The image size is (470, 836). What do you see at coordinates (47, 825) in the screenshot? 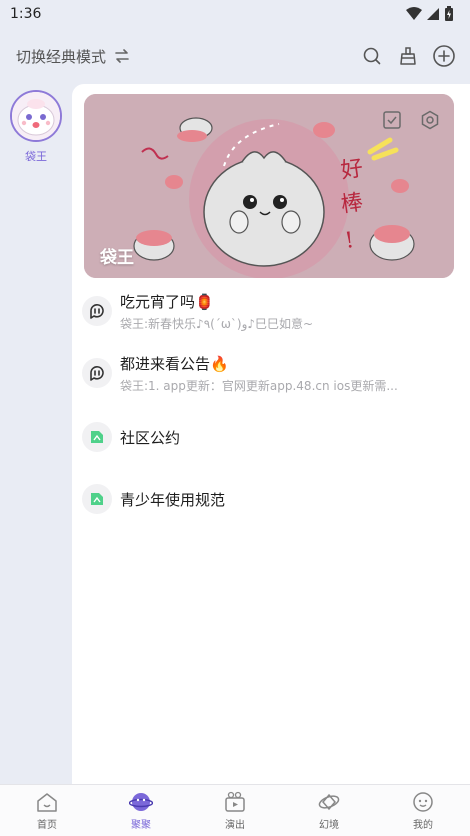
I see `tab-label: 首页` at bounding box center [47, 825].